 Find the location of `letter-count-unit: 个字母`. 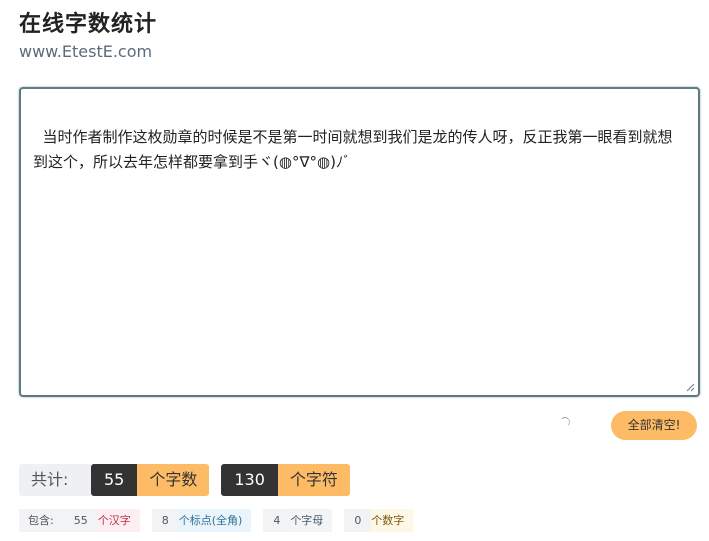

letter-count-unit: 个字母 is located at coordinates (311, 520).